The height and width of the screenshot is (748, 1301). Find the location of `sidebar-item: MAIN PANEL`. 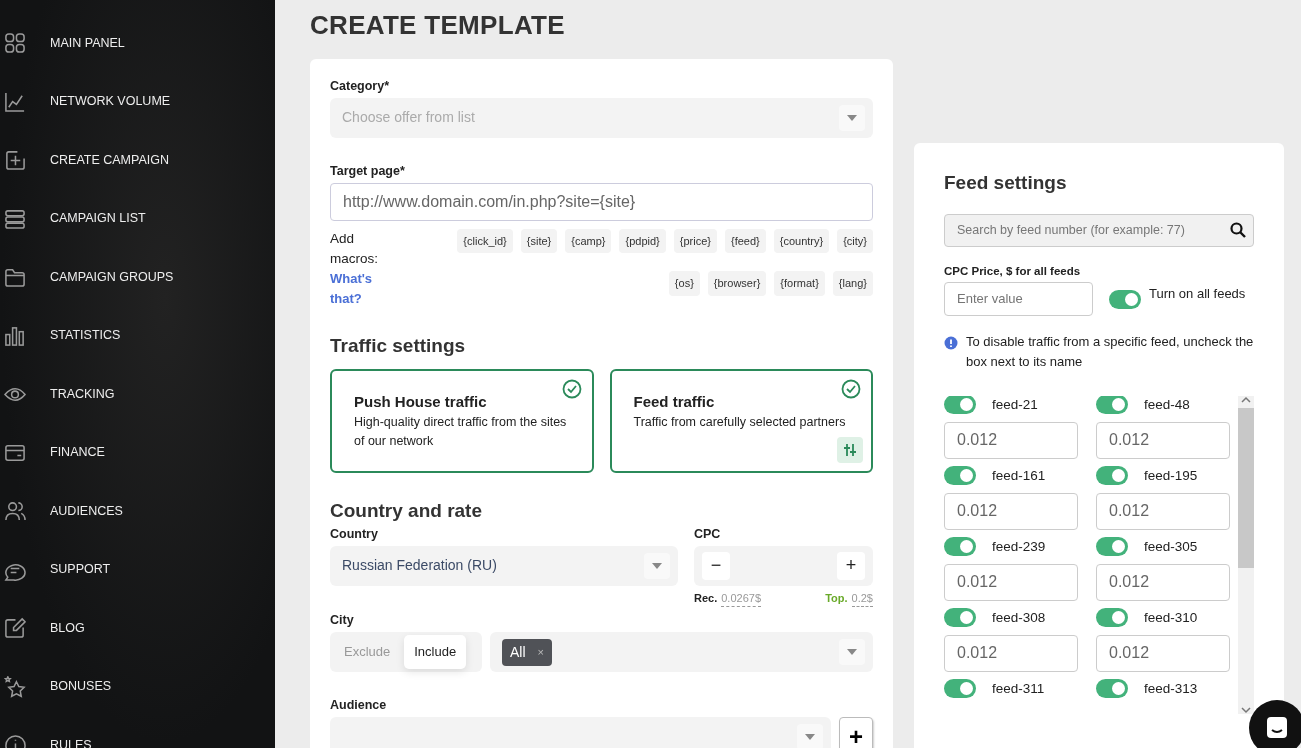

sidebar-item: MAIN PANEL is located at coordinates (137, 43).